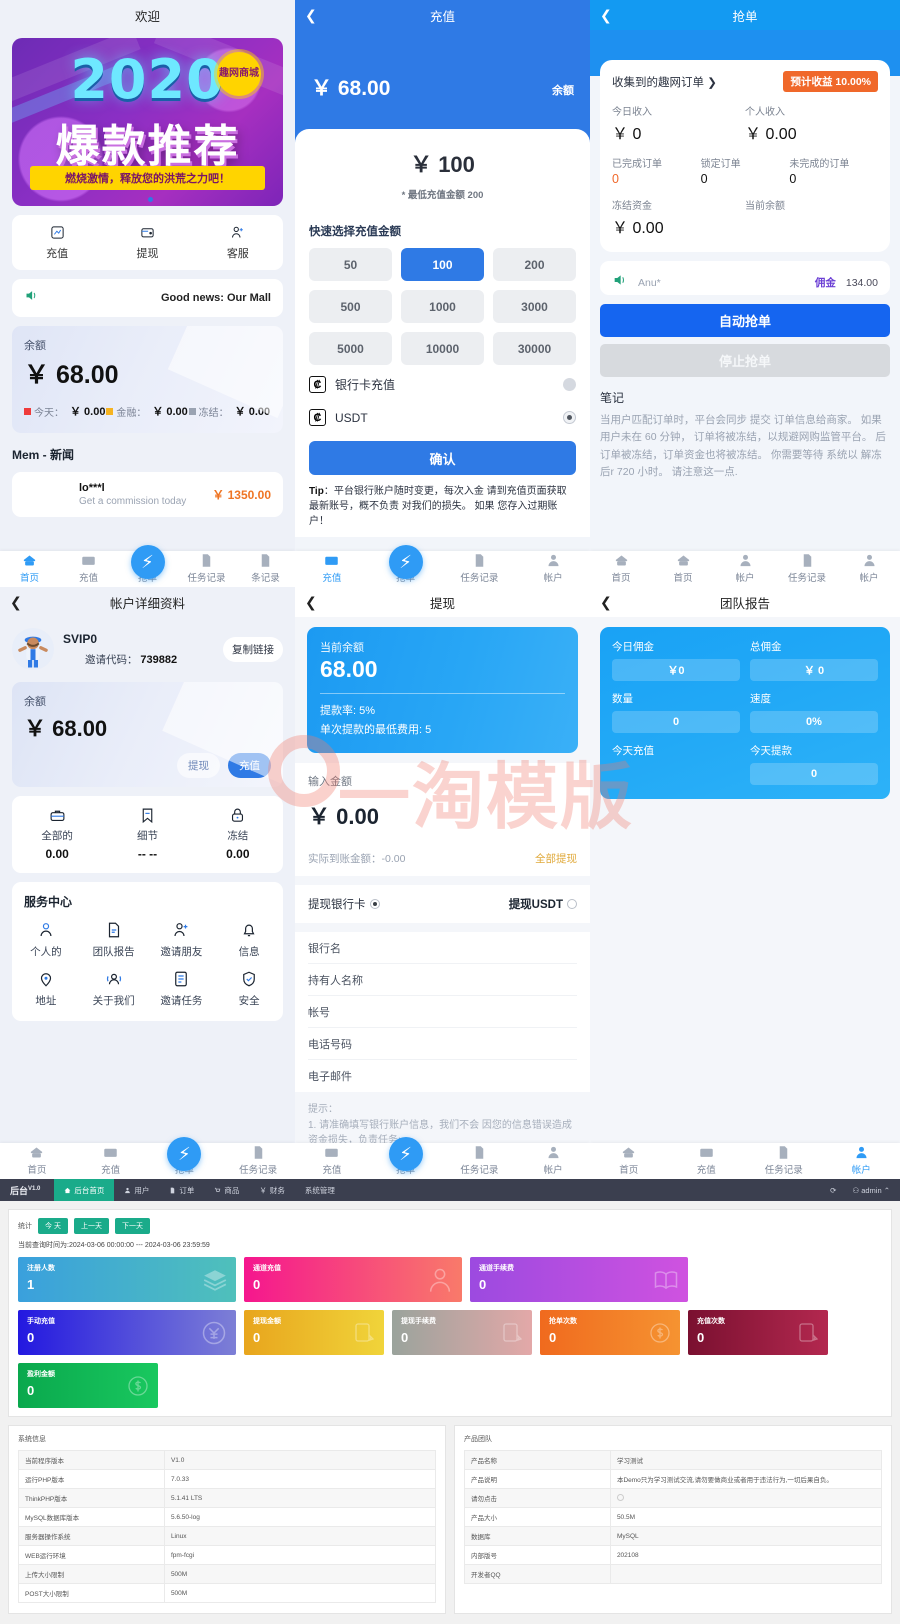 The height and width of the screenshot is (1624, 900). Describe the element at coordinates (147, 122) in the screenshot. I see `promo-banner: 2020 趣网商城 爆款推荐 燃烧激情，释放您的洪荒之力吧！` at that location.